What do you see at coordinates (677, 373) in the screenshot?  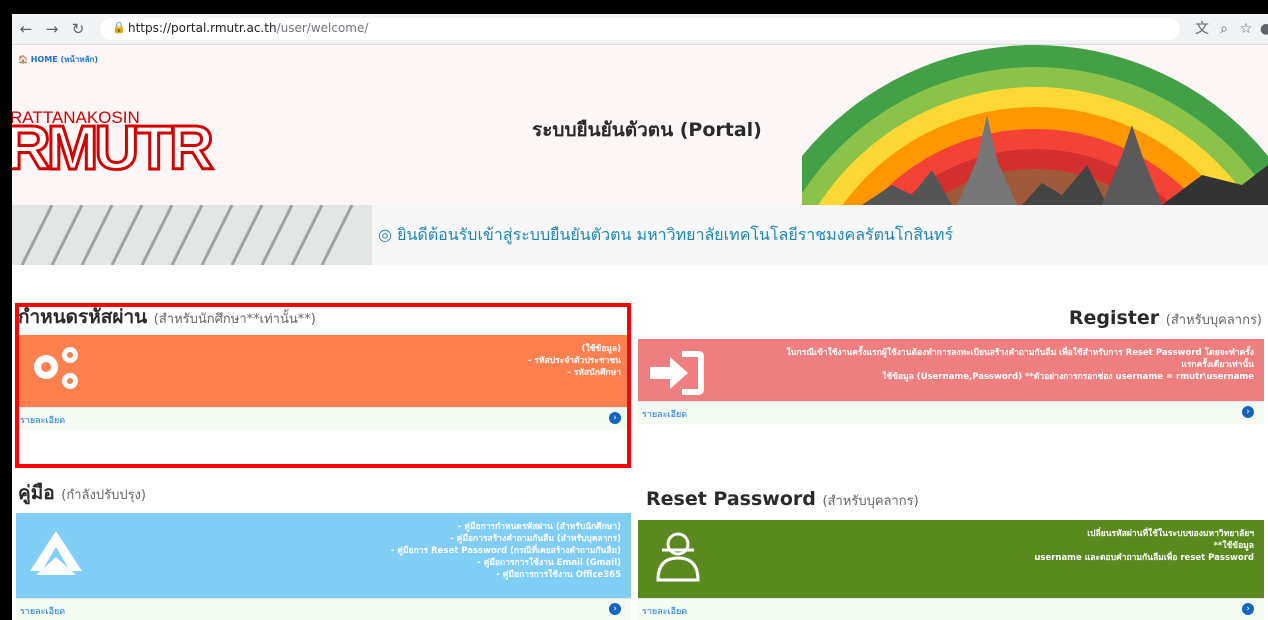 I see `sign-in-icon` at bounding box center [677, 373].